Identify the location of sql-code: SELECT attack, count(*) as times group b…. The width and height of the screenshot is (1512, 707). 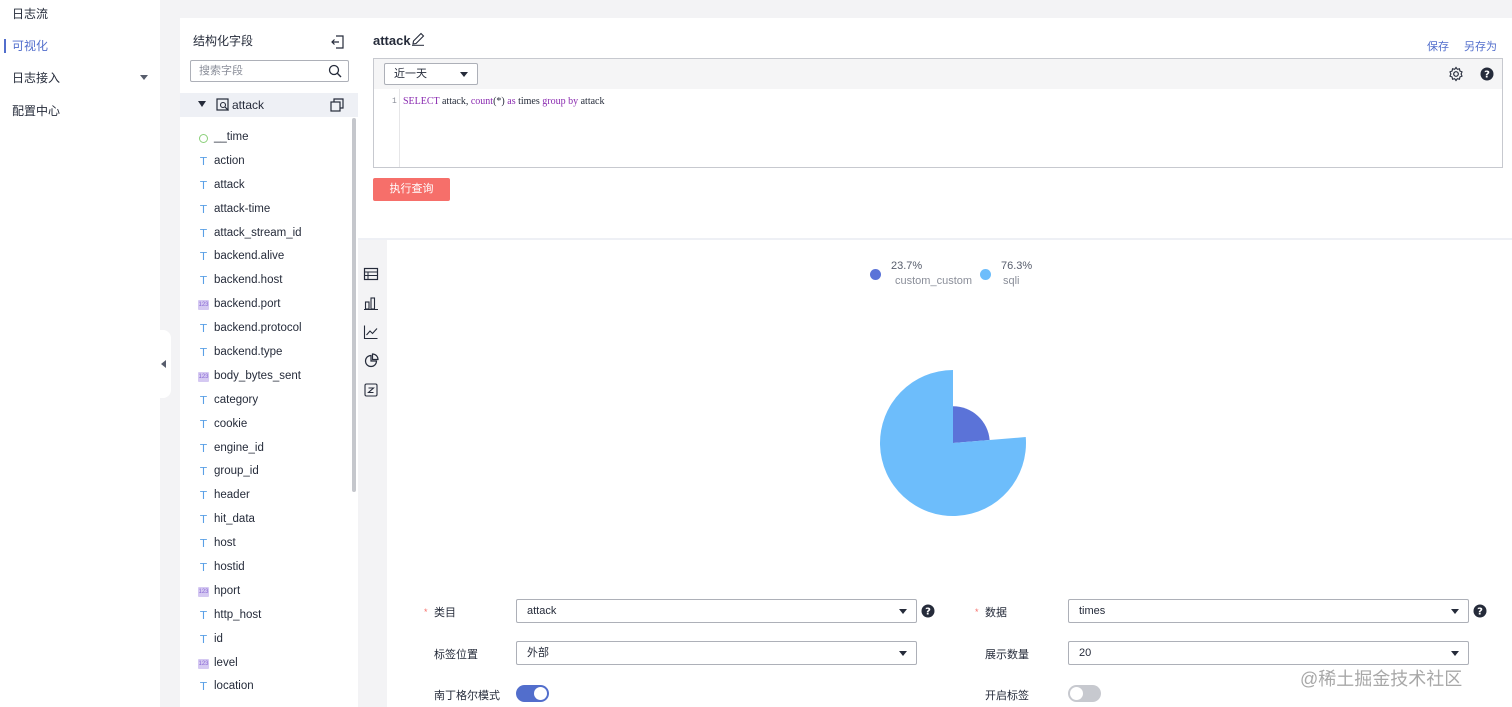
(503, 101).